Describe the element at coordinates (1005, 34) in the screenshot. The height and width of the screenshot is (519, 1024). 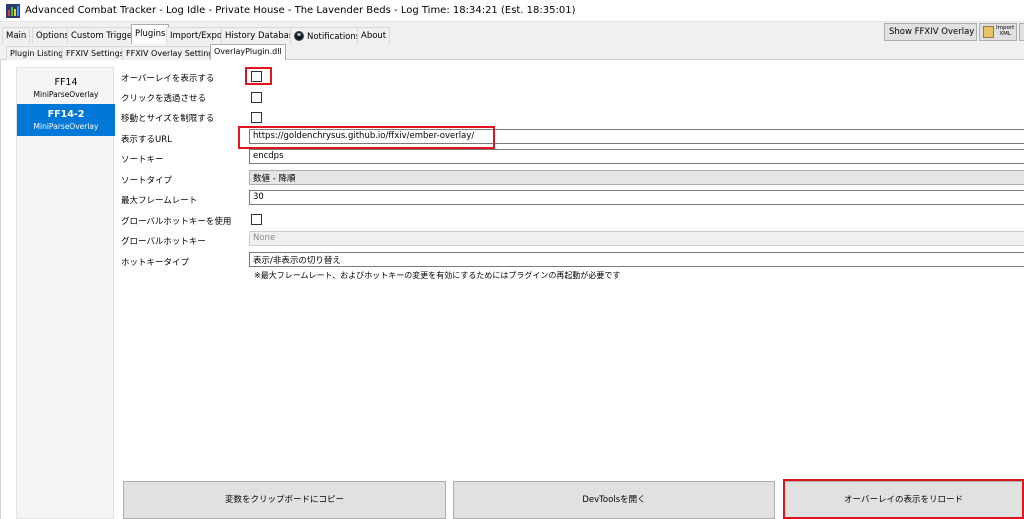
I see `import-label-line2: XML` at that location.